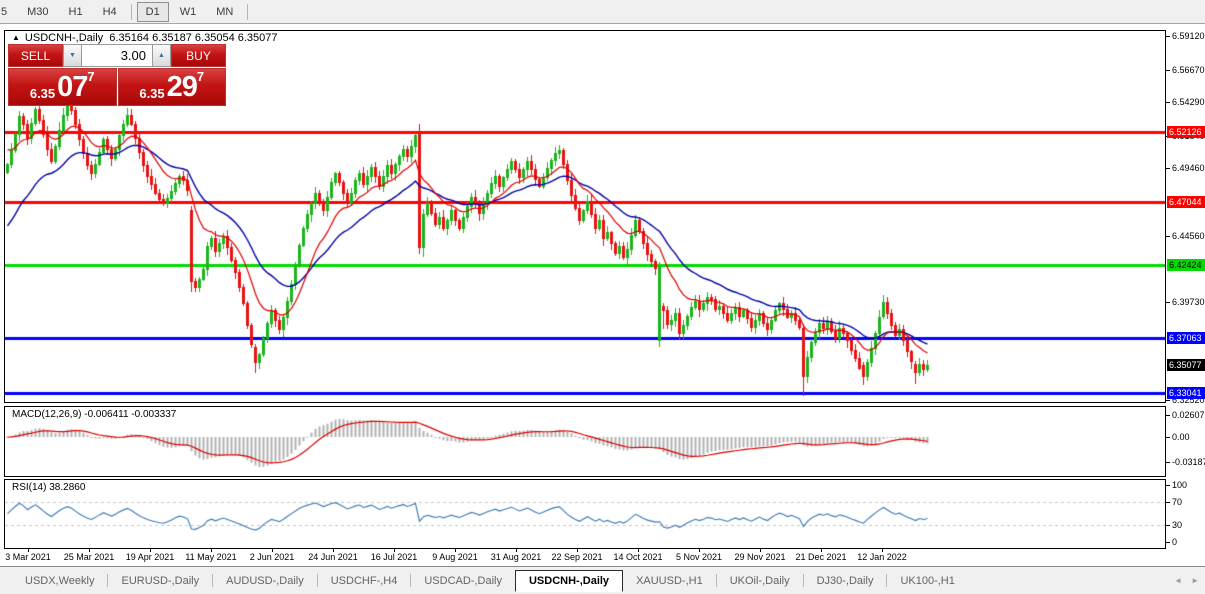 The image size is (1205, 594). I want to click on timeframe-button-m30: M30, so click(37, 12).